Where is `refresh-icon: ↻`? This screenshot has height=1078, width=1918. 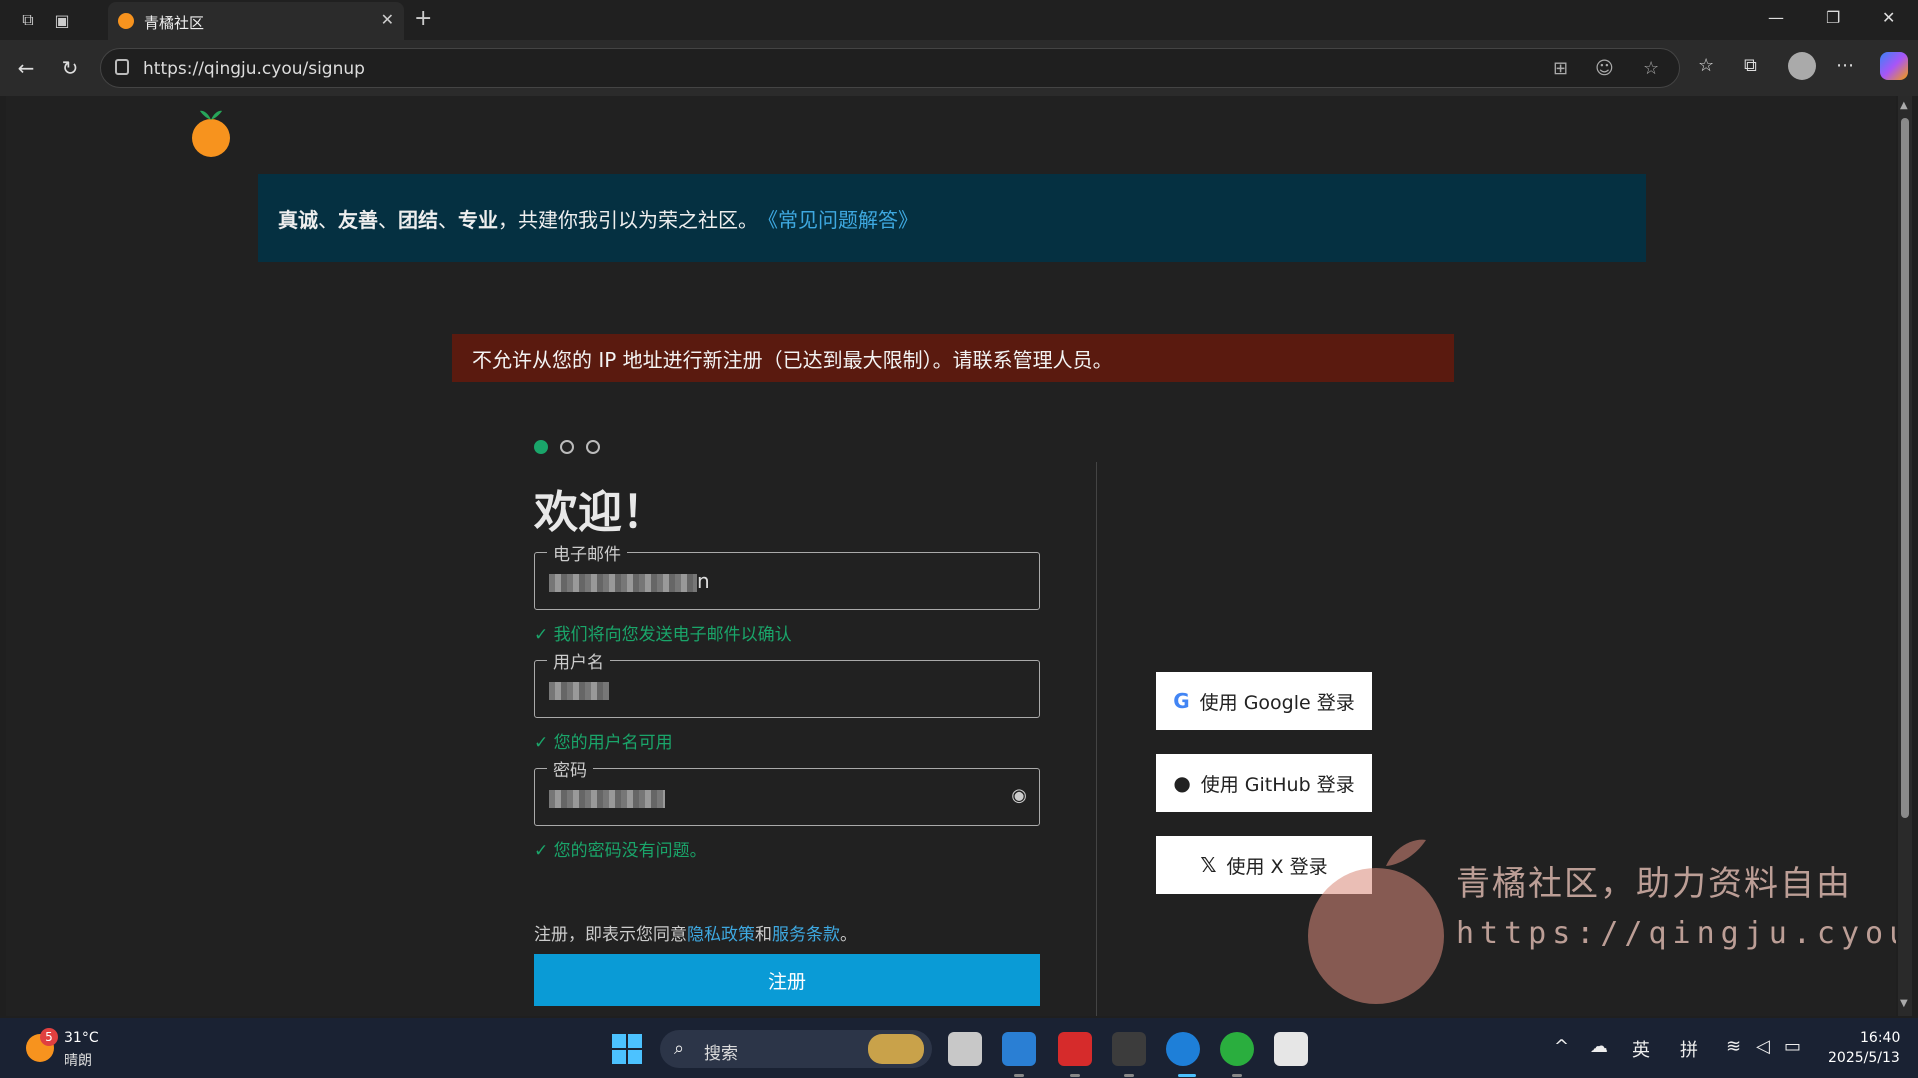 refresh-icon: ↻ is located at coordinates (70, 68).